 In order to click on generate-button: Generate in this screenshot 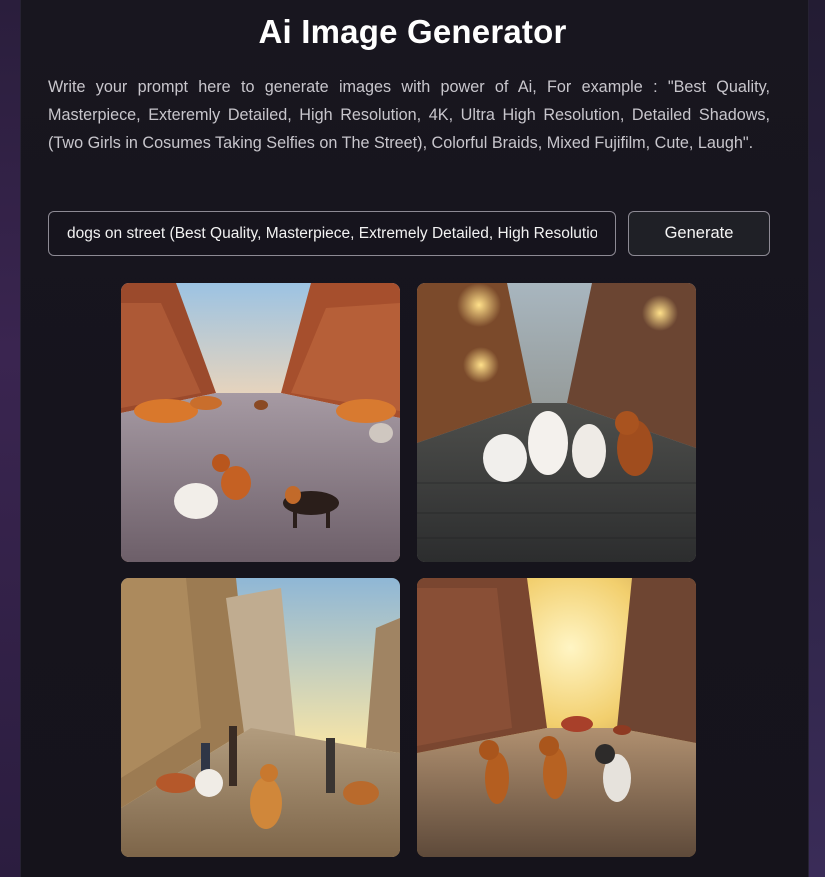, I will do `click(699, 233)`.